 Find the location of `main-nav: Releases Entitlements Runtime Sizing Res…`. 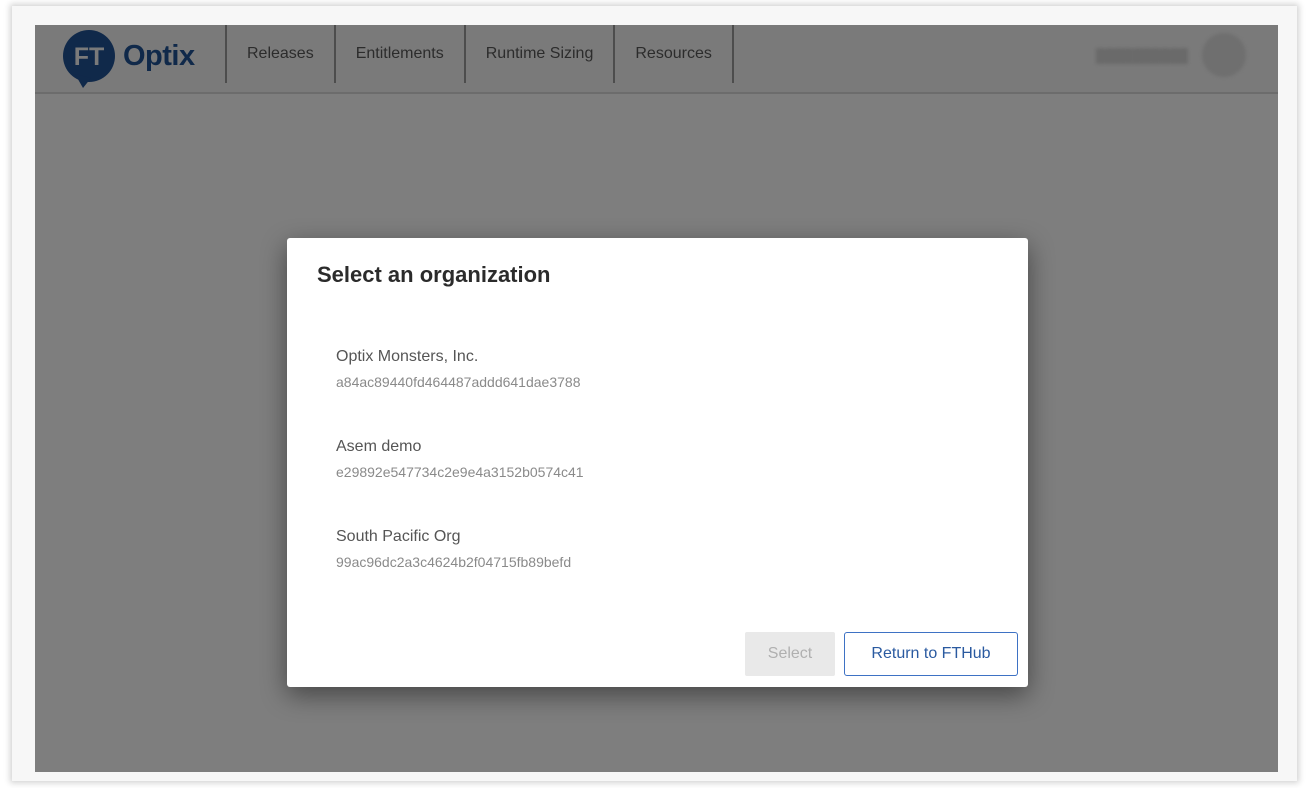

main-nav: Releases Entitlements Runtime Sizing Res… is located at coordinates (479, 54).